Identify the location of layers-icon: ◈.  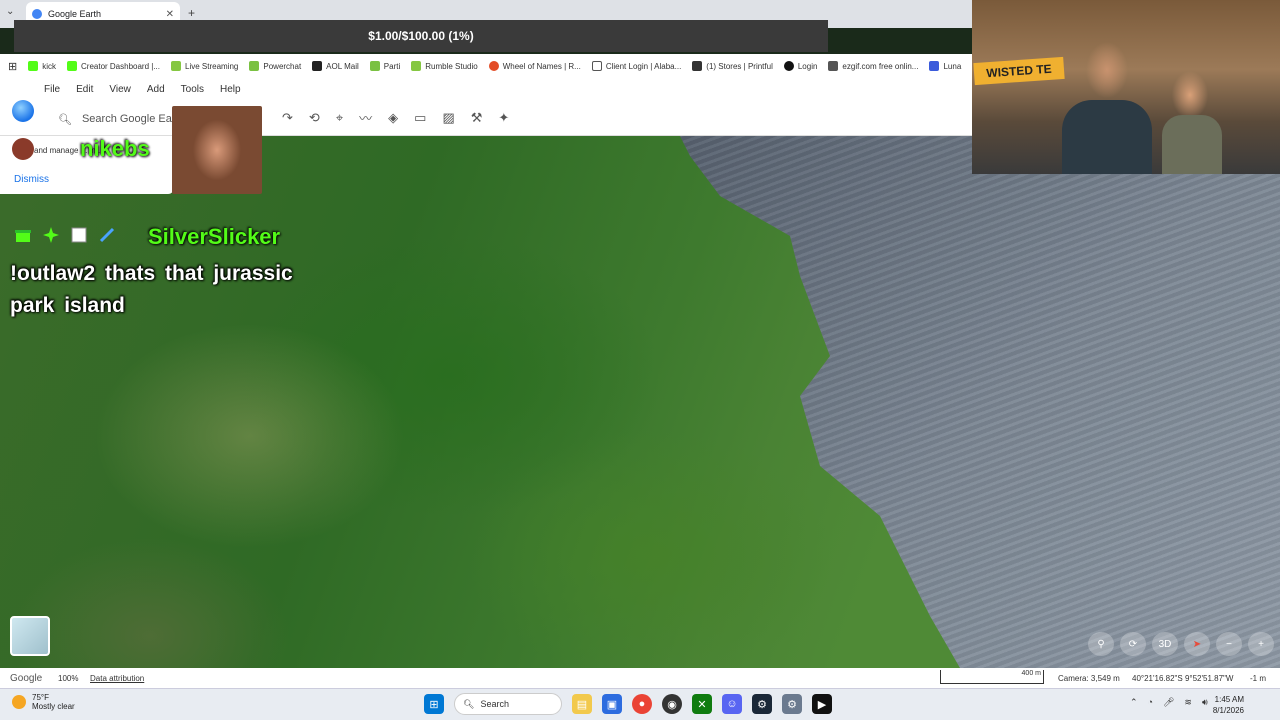
(393, 118).